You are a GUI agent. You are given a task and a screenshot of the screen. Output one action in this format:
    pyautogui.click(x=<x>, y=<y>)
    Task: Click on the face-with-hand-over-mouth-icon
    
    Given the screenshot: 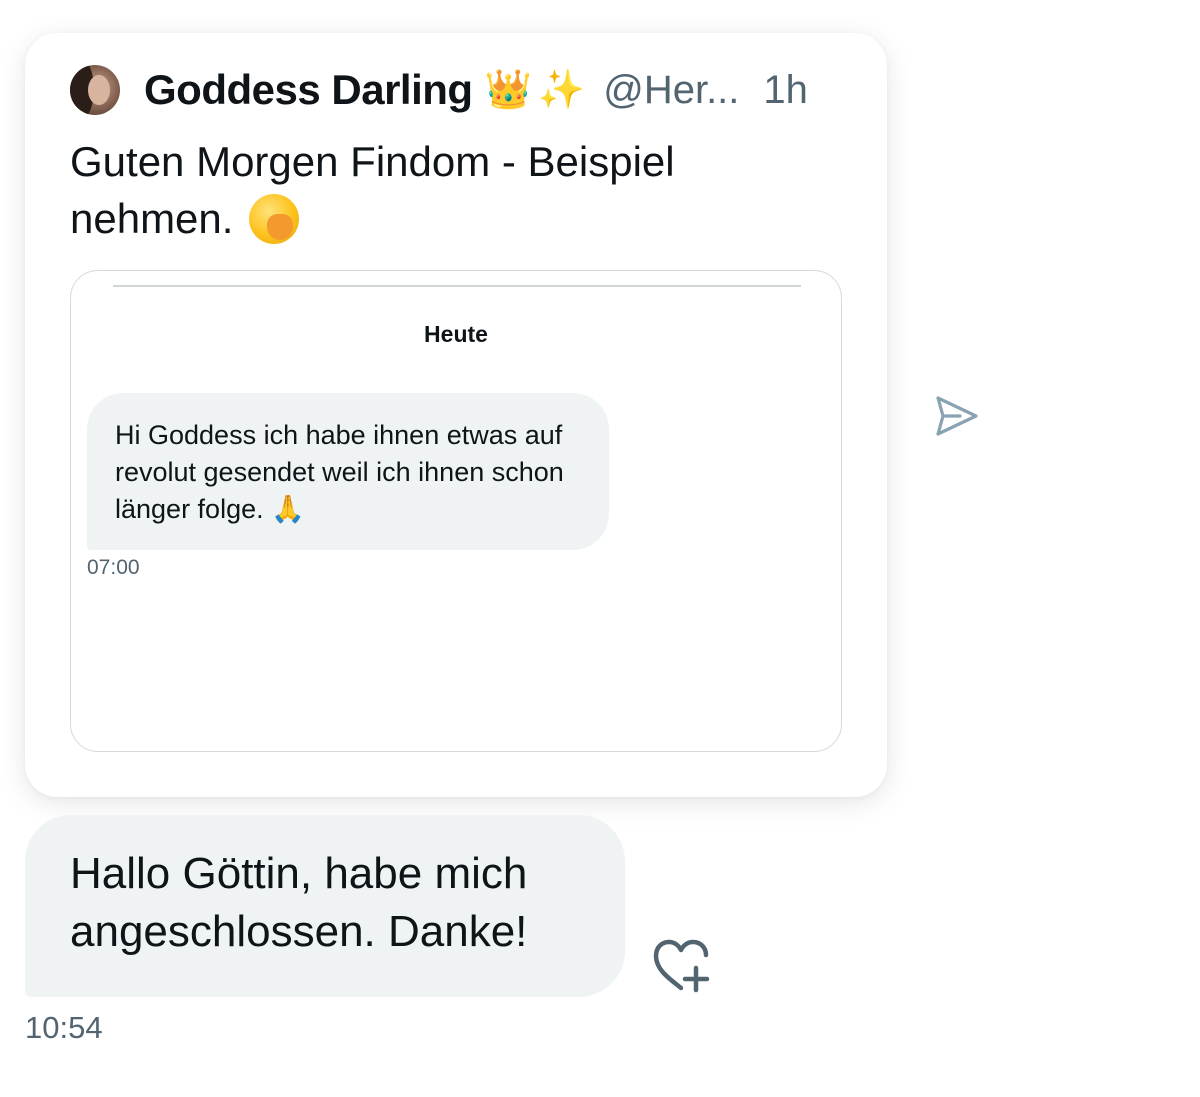 What is the action you would take?
    pyautogui.click(x=274, y=218)
    